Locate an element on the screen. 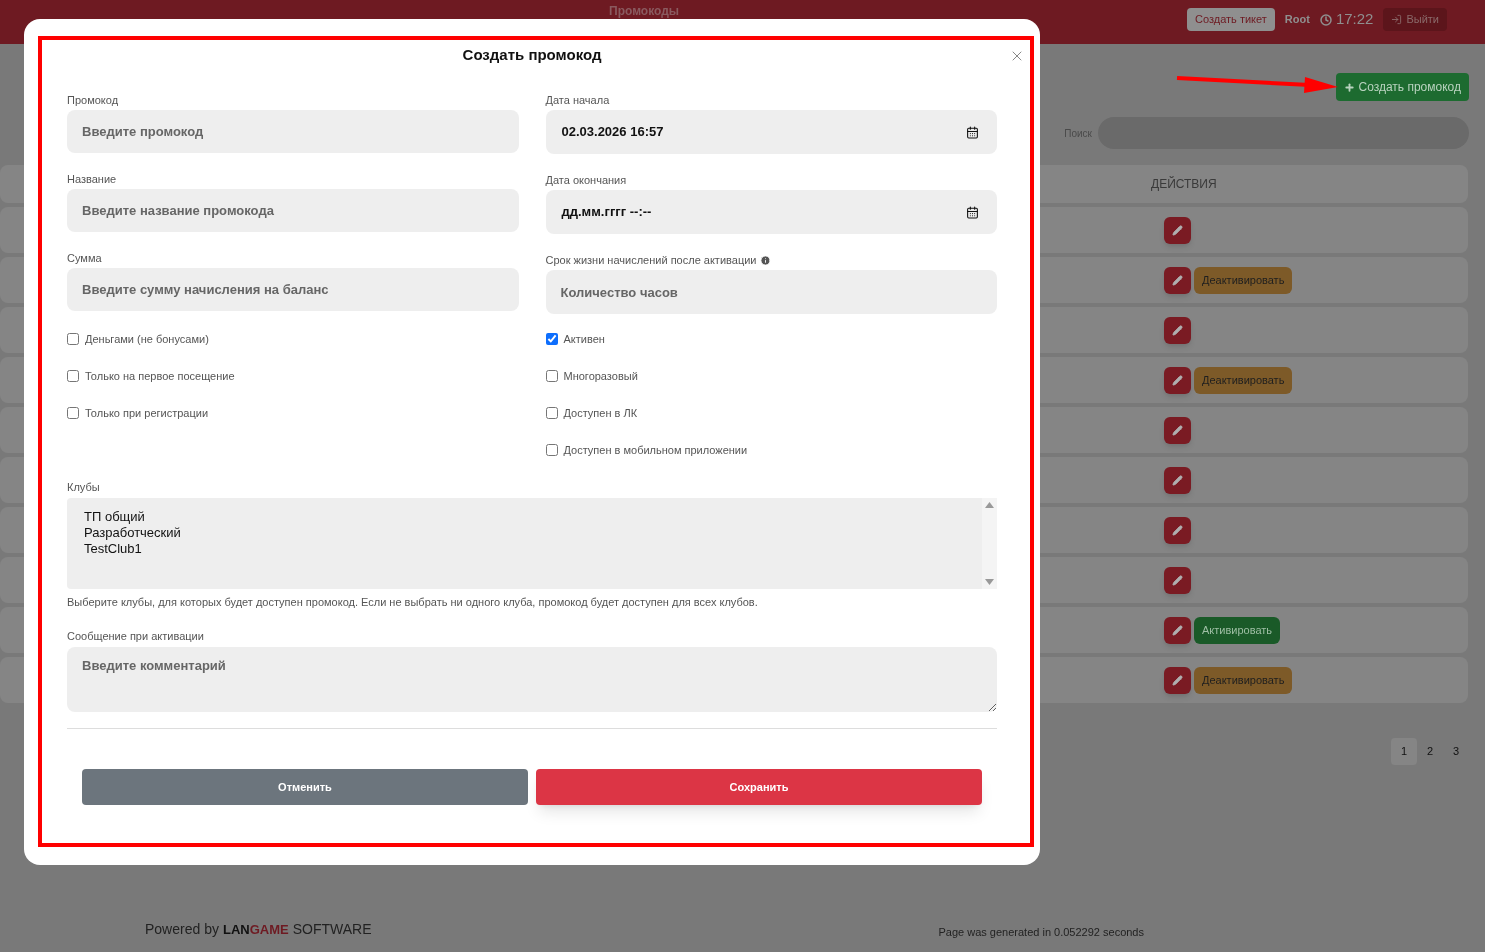 Image resolution: width=1485 pixels, height=952 pixels. input-field: Количество часов is located at coordinates (771, 292).